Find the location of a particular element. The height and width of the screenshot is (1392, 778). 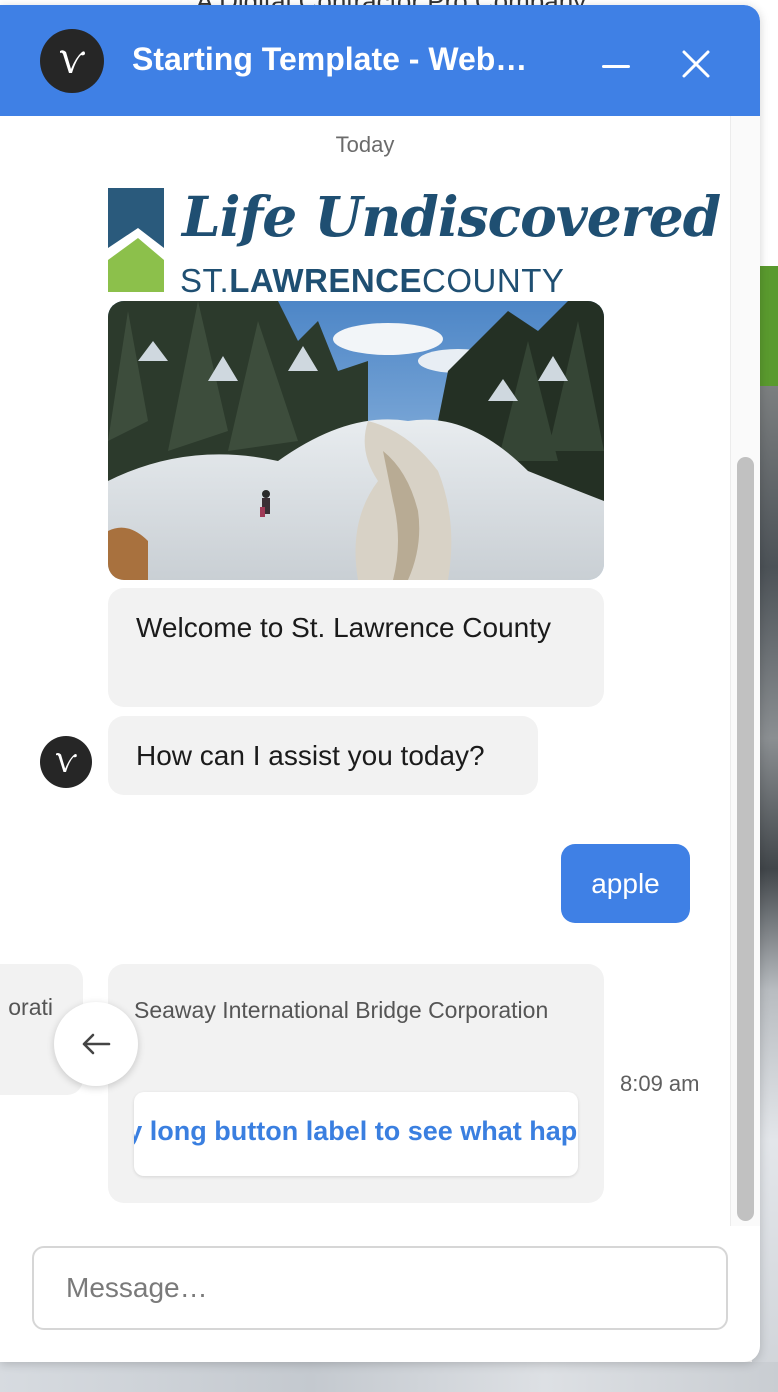

scrollbar-thumb is located at coordinates (745, 839).